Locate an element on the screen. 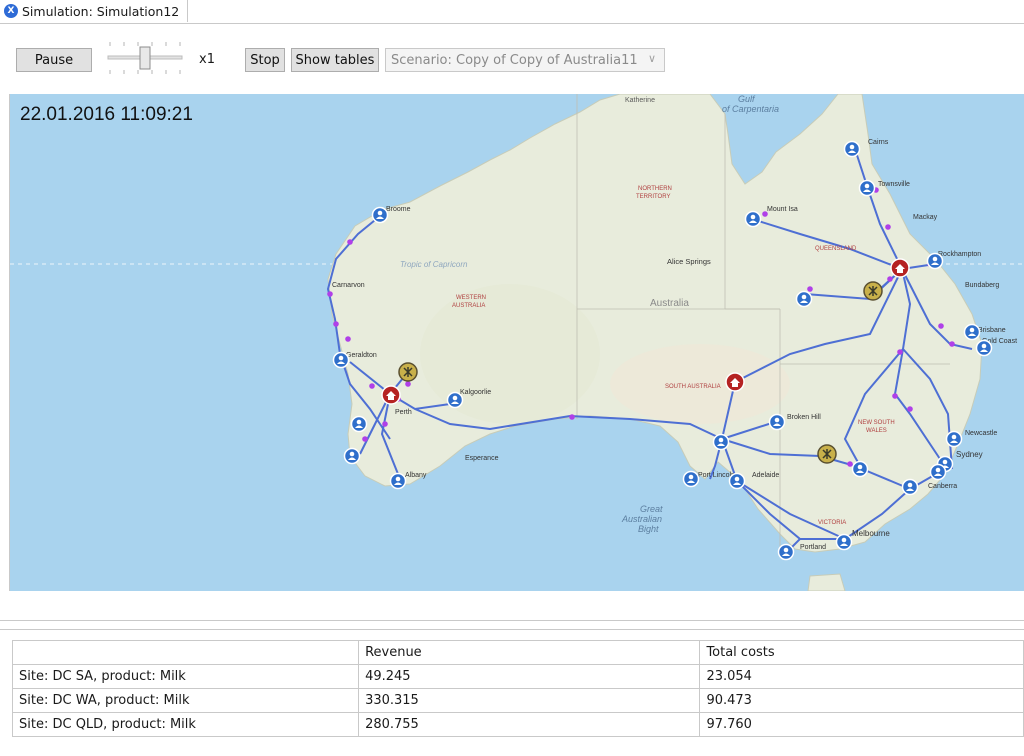  carnarvon-label: Carnarvon is located at coordinates (348, 285).